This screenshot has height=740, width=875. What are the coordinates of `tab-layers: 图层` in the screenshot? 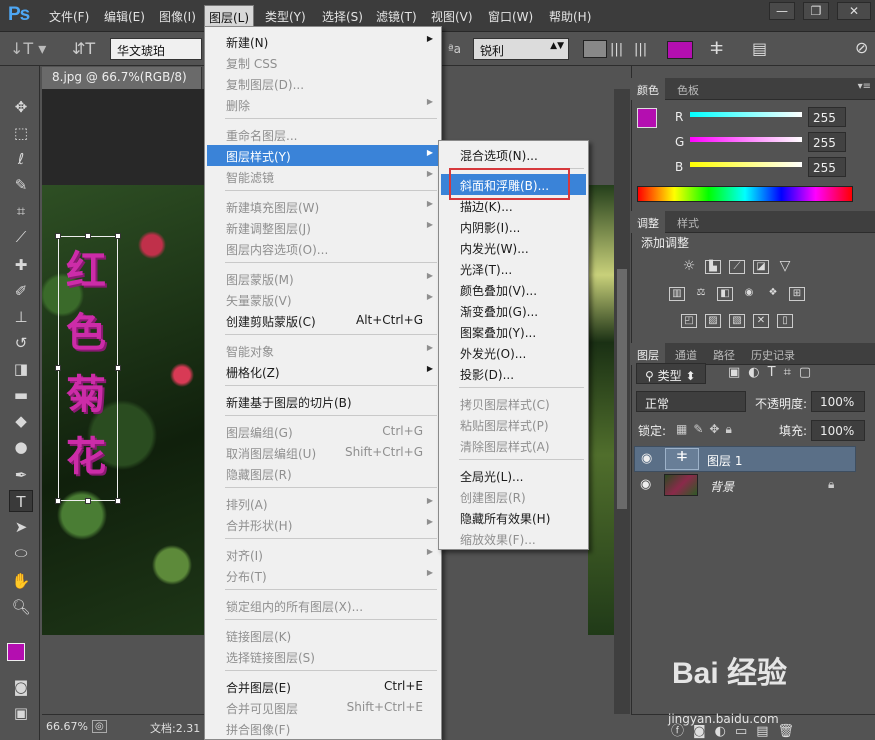 It's located at (648, 354).